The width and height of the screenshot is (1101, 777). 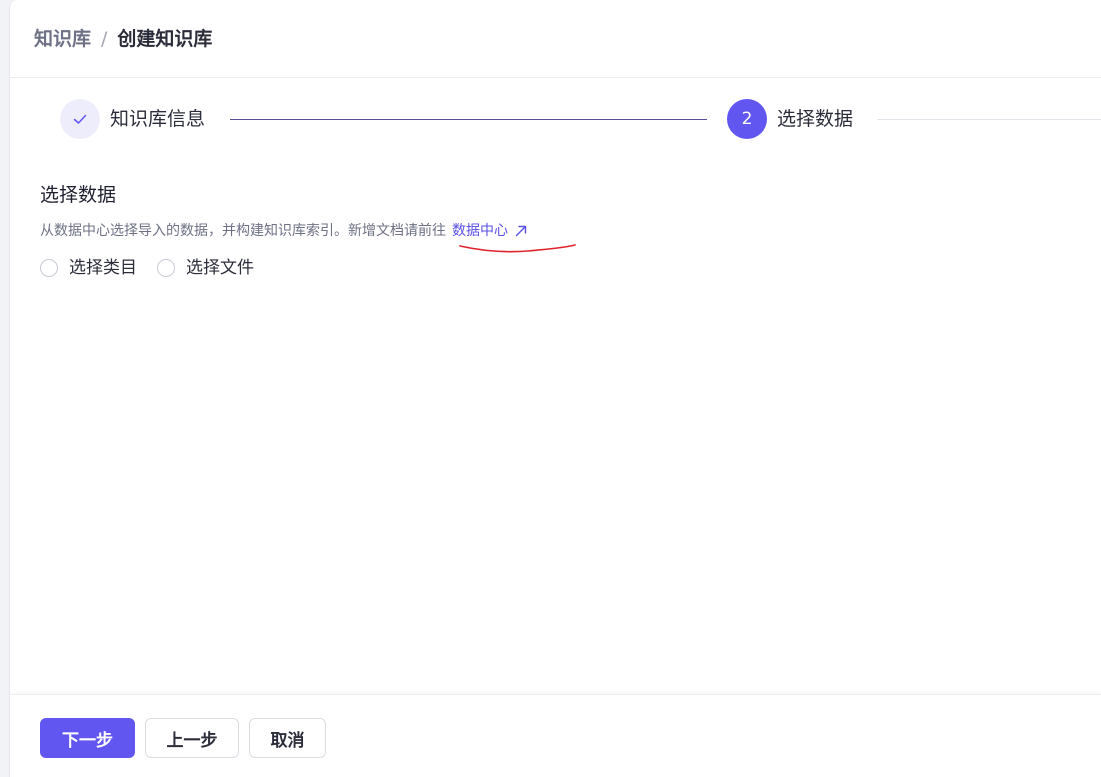 What do you see at coordinates (243, 231) in the screenshot?
I see `description-text: 从数据中心选择导入的数据，并构建知识库索引。新增文档请前往` at bounding box center [243, 231].